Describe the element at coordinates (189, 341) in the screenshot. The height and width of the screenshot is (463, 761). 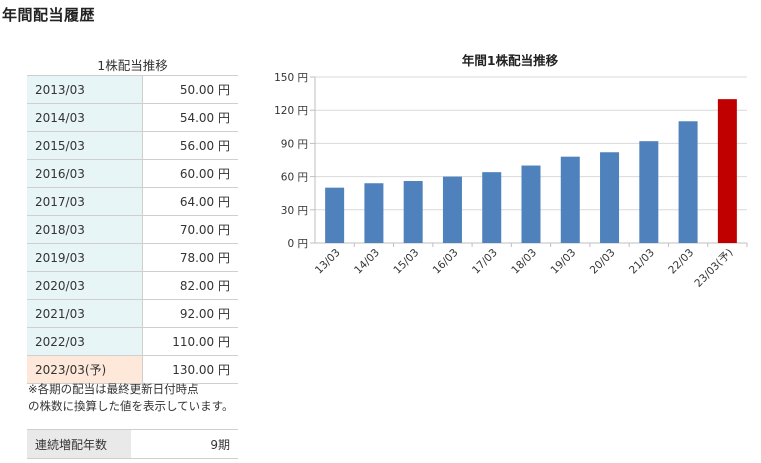
I see `dividend-amount: 110.00 円` at that location.